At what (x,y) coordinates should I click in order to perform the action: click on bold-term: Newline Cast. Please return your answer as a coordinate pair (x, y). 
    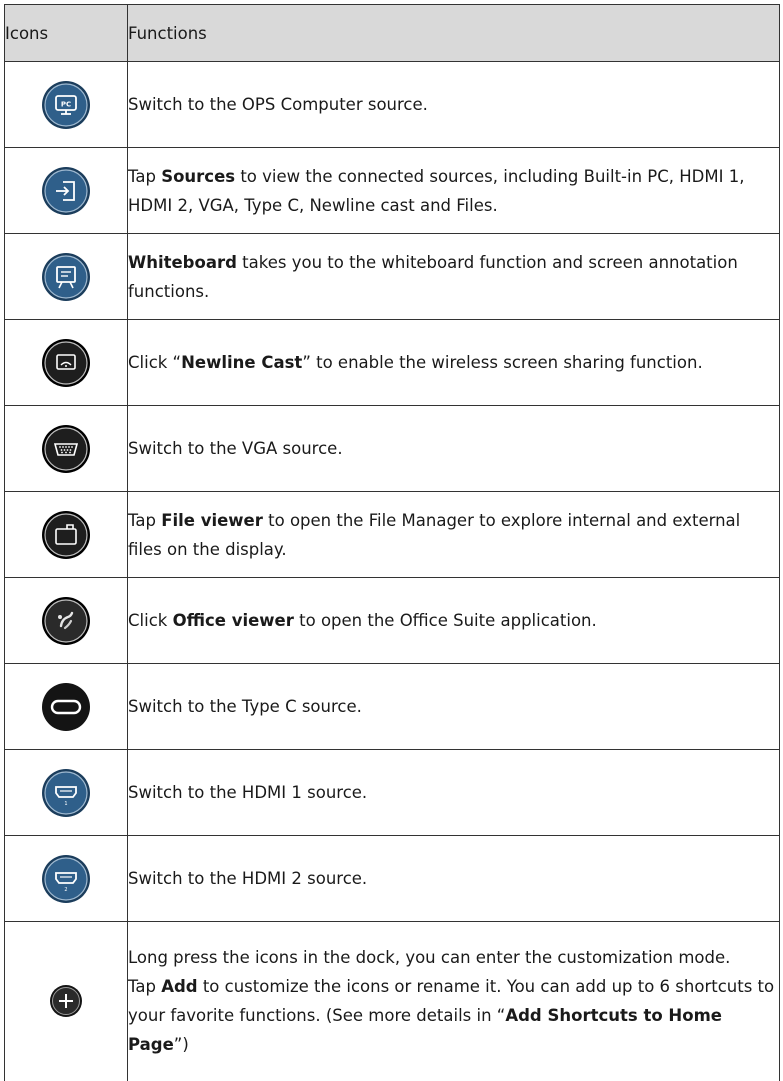
    Looking at the image, I should click on (242, 362).